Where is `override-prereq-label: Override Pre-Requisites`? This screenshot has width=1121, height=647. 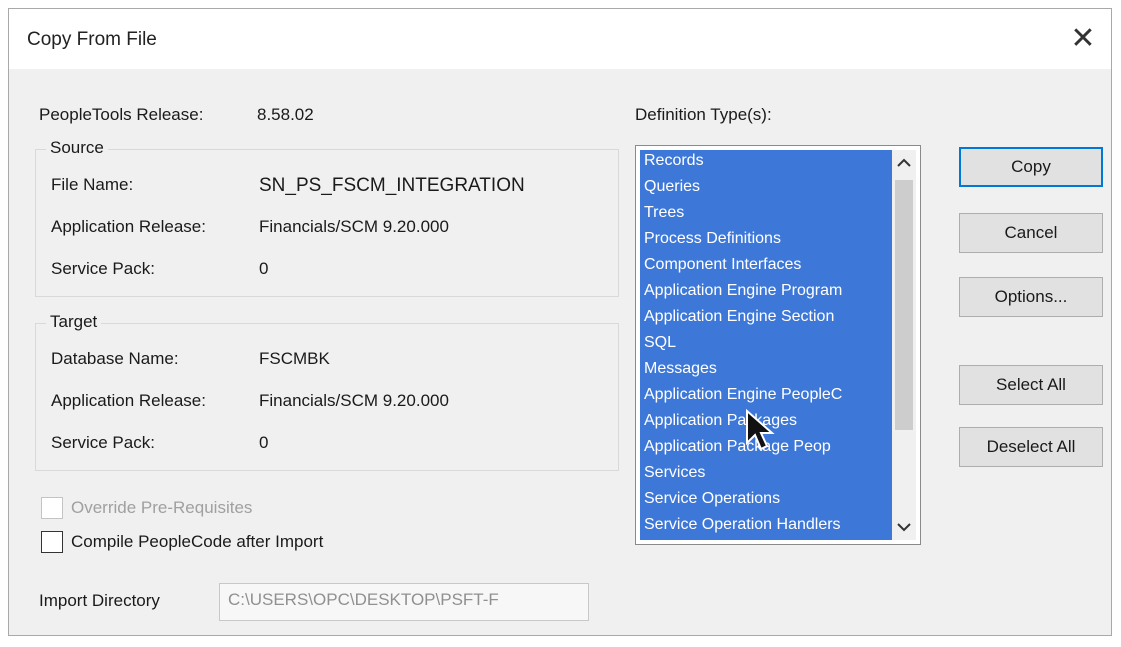
override-prereq-label: Override Pre-Requisites is located at coordinates (162, 507).